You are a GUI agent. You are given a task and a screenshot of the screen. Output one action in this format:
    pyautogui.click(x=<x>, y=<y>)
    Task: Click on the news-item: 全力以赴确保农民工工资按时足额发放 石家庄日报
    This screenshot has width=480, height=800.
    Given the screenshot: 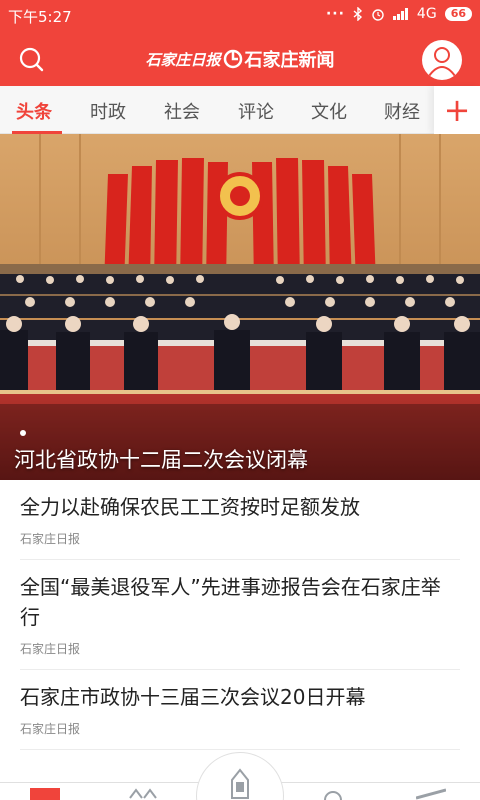 What is the action you would take?
    pyautogui.click(x=240, y=520)
    